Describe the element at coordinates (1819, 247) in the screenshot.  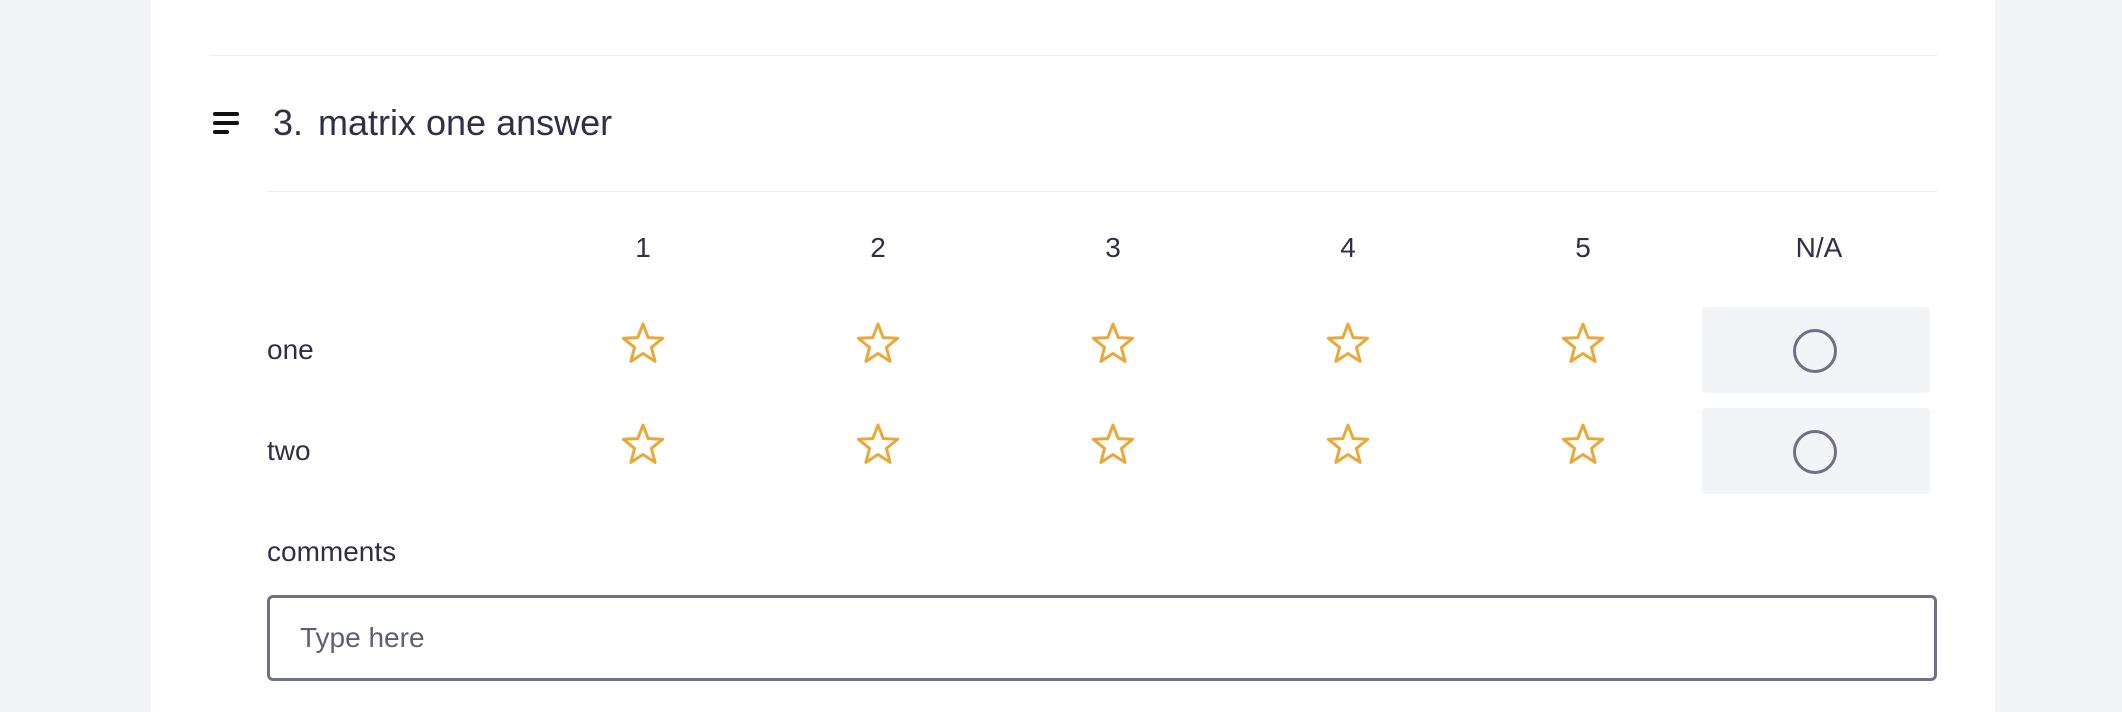
I see `column-header-na: N/A` at that location.